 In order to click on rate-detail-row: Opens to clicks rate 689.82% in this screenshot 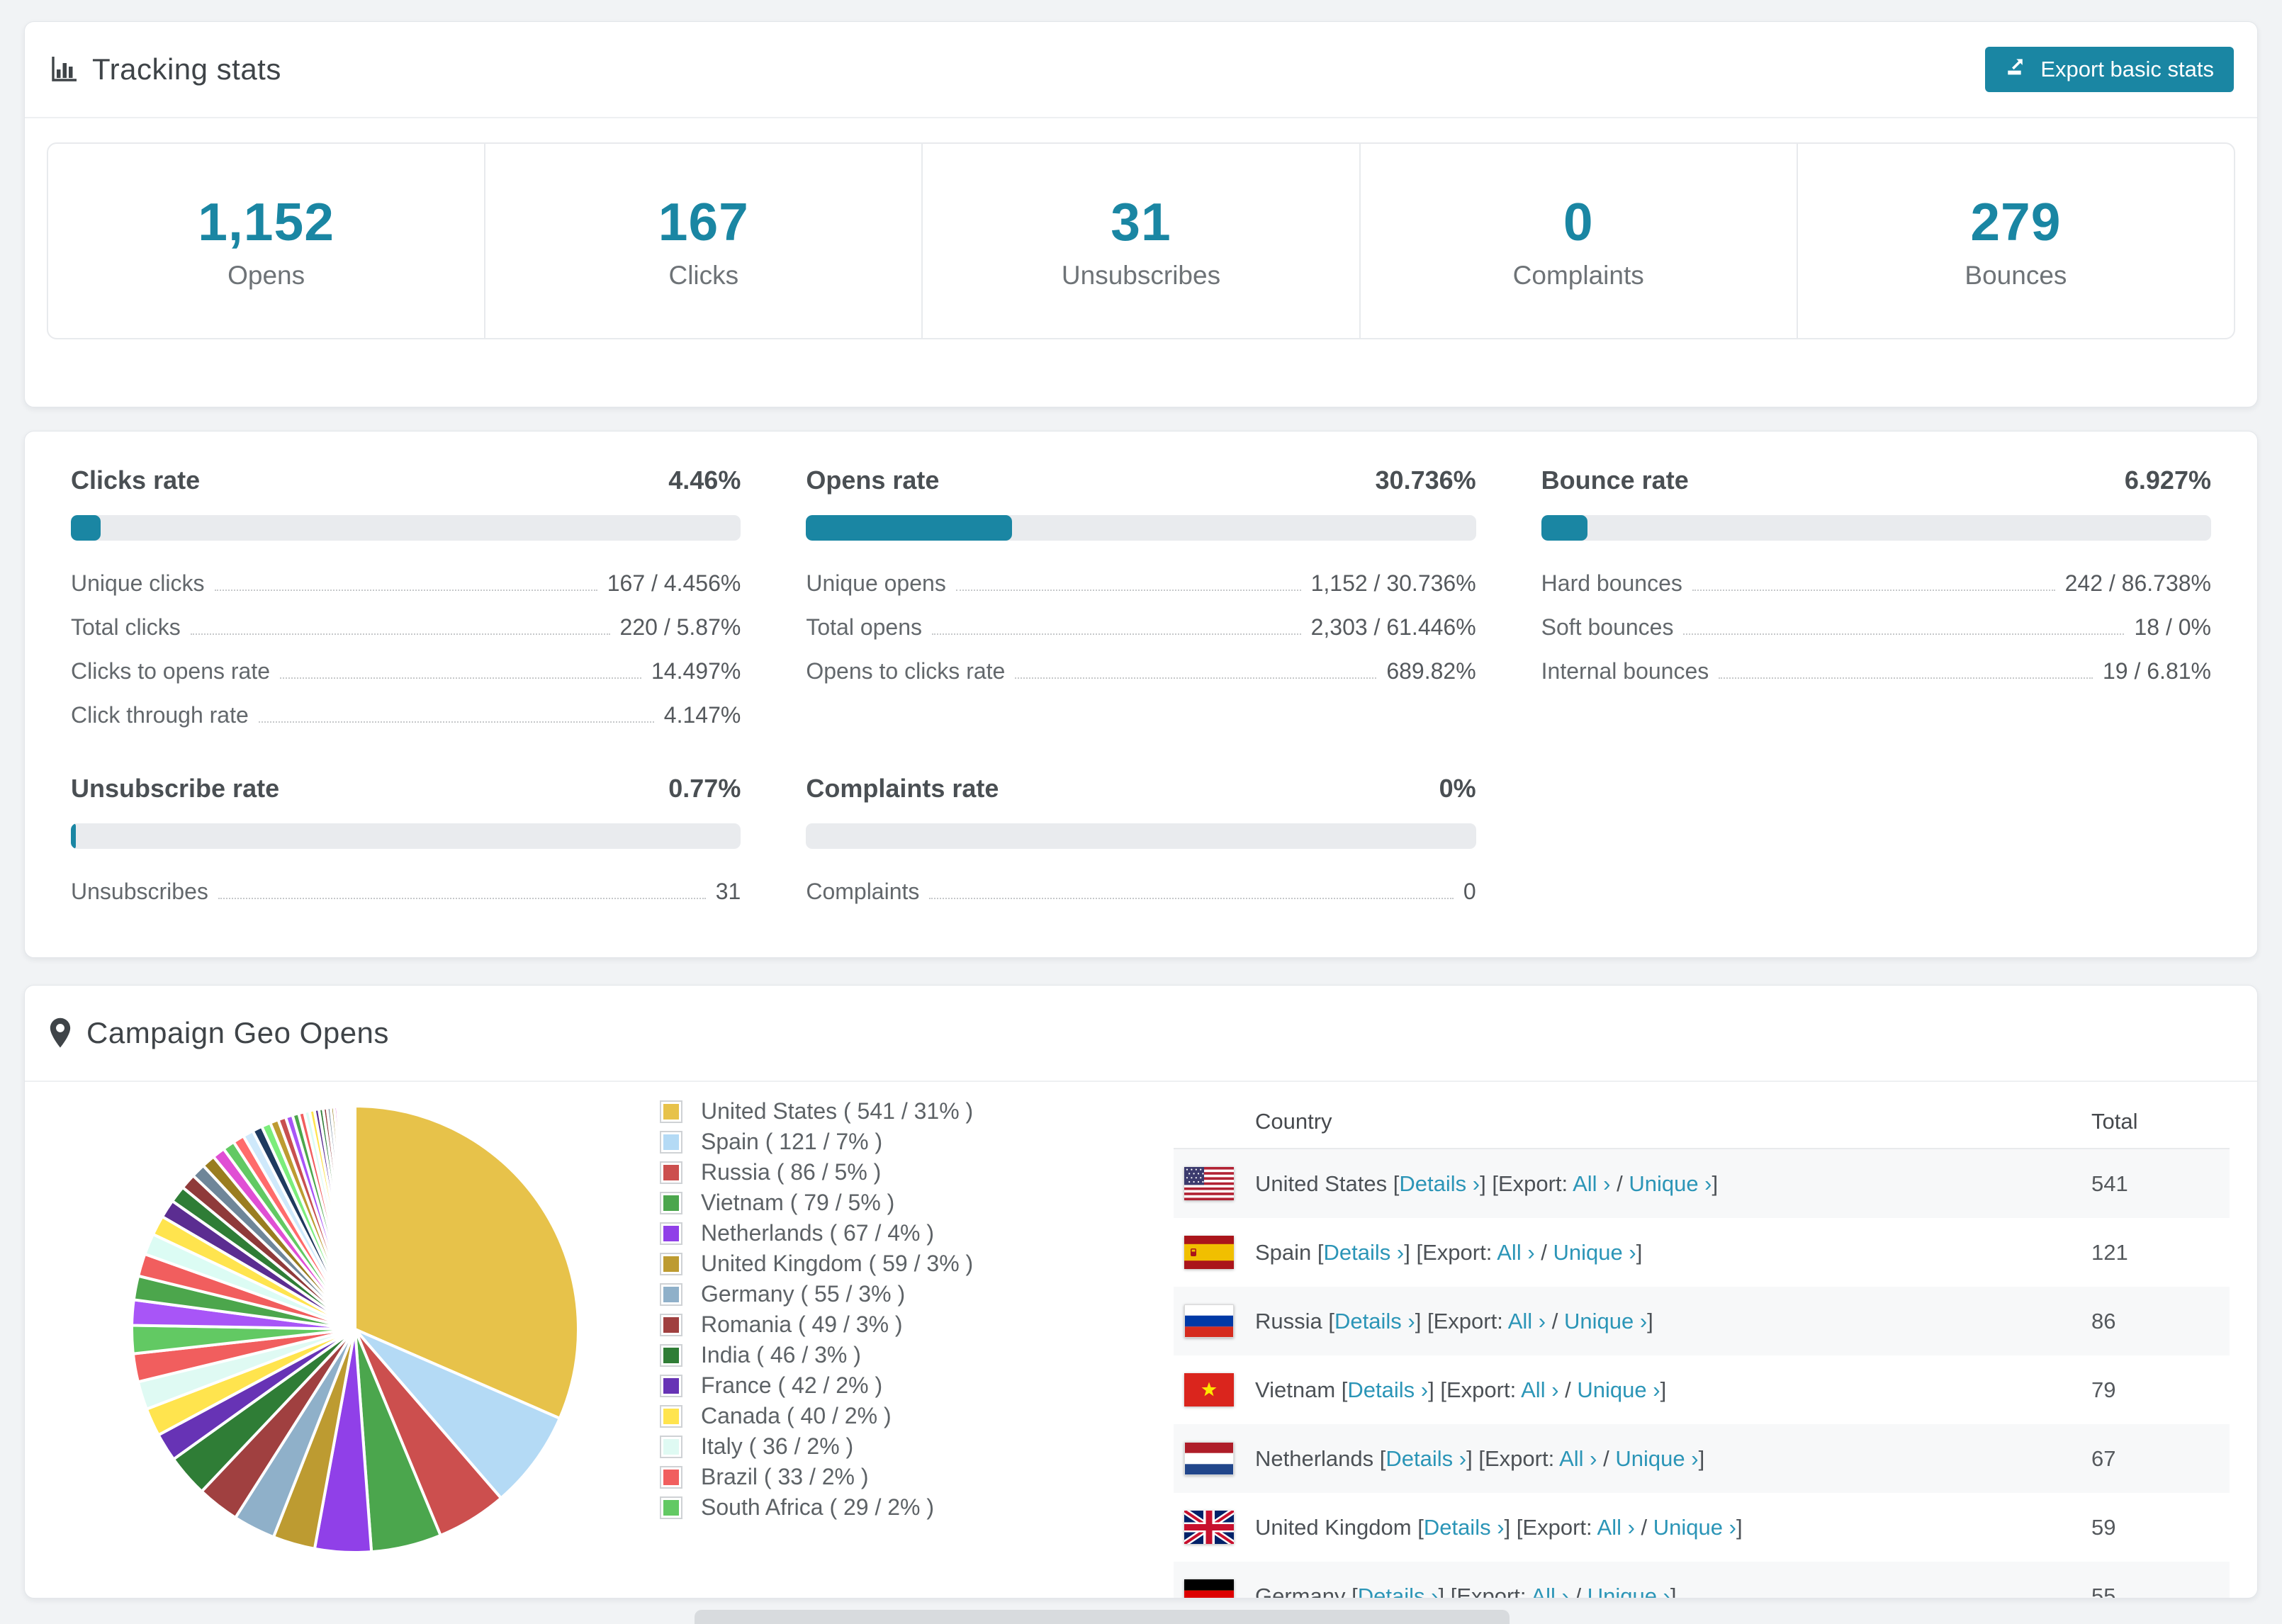, I will do `click(1141, 671)`.